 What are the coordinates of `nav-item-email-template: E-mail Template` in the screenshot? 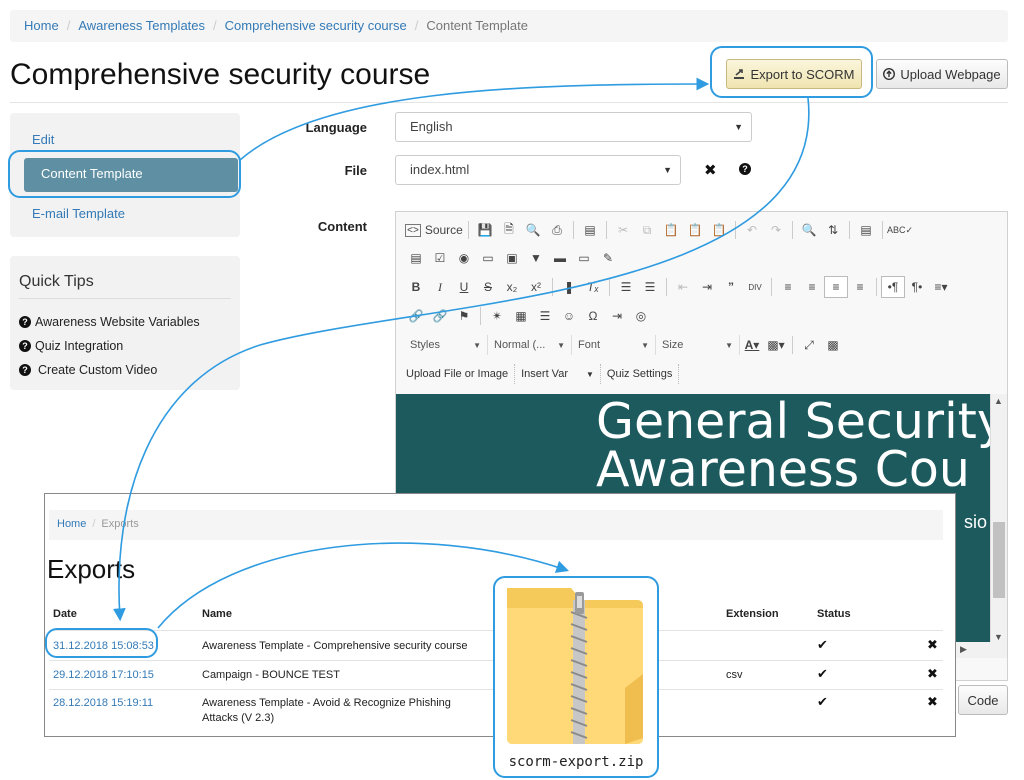 It's located at (125, 214).